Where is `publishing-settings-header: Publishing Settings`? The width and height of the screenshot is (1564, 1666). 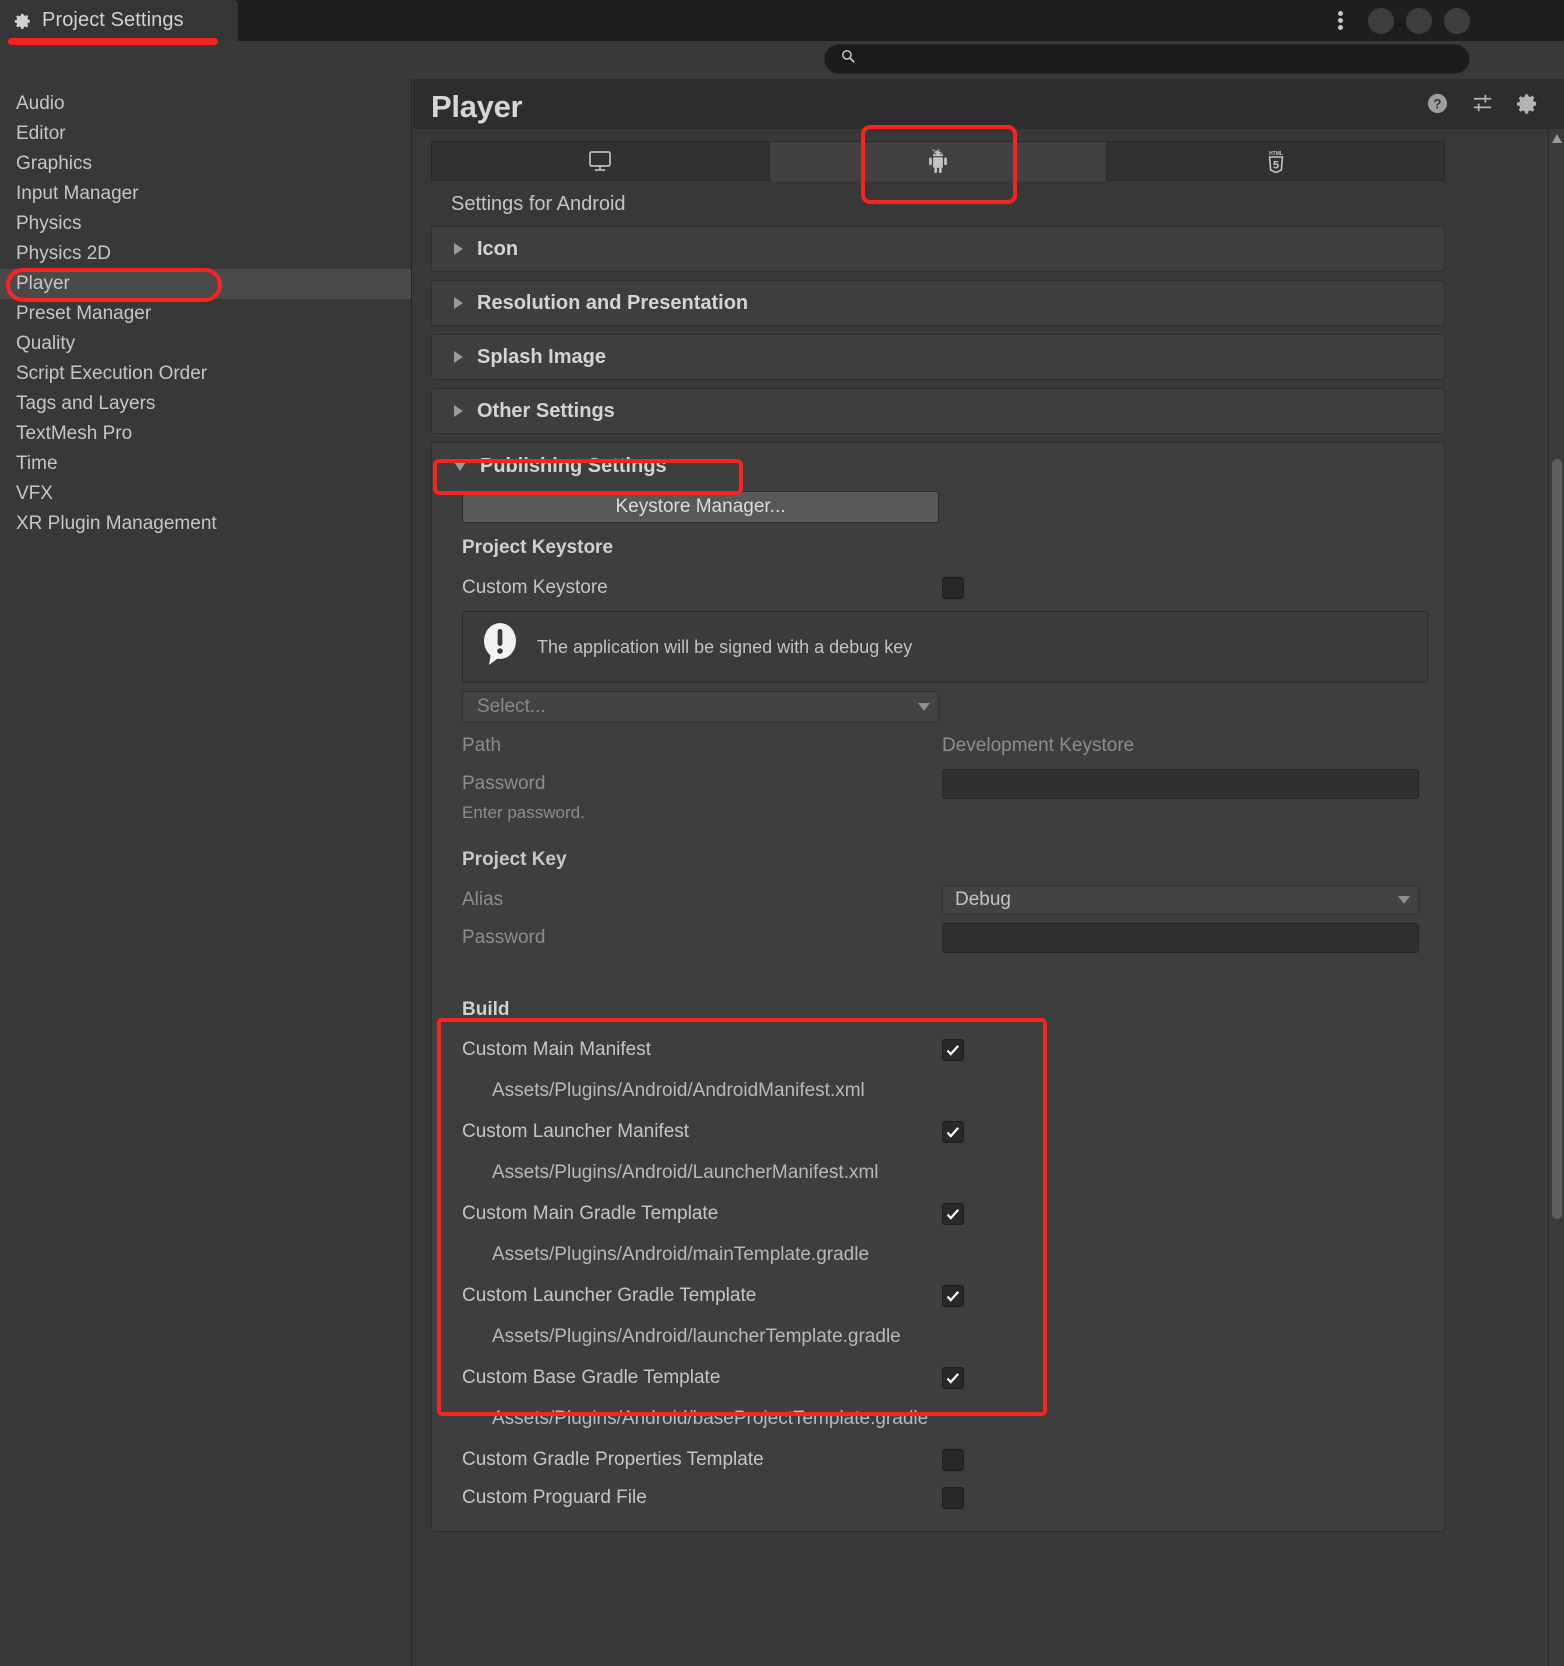
publishing-settings-header: Publishing Settings is located at coordinates (938, 466).